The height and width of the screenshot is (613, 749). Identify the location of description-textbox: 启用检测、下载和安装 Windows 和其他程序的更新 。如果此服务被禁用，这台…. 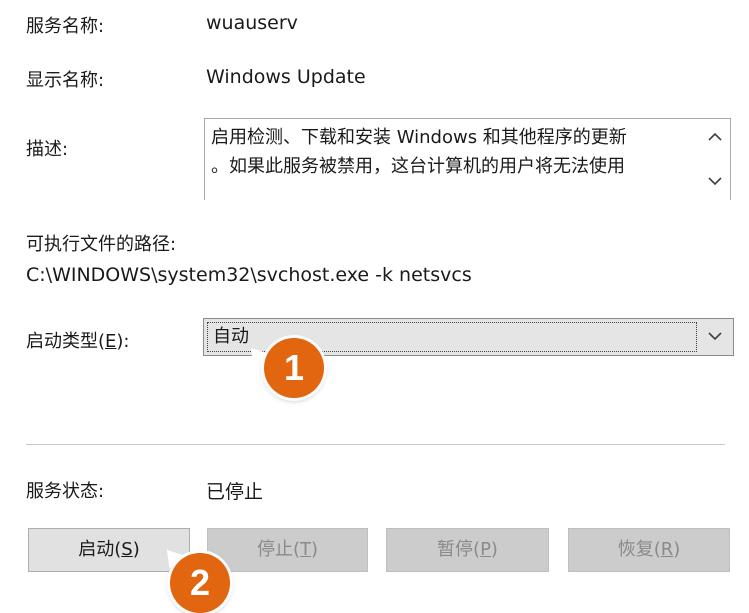
(467, 159).